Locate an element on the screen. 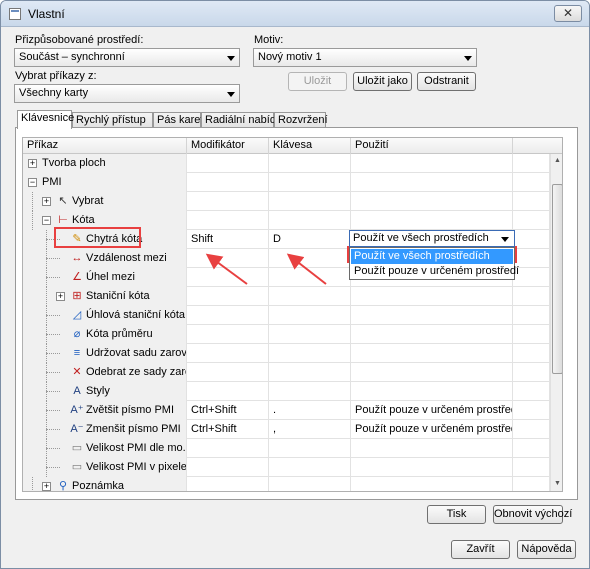 The width and height of the screenshot is (590, 569). modifier-cell: Shift is located at coordinates (228, 239).